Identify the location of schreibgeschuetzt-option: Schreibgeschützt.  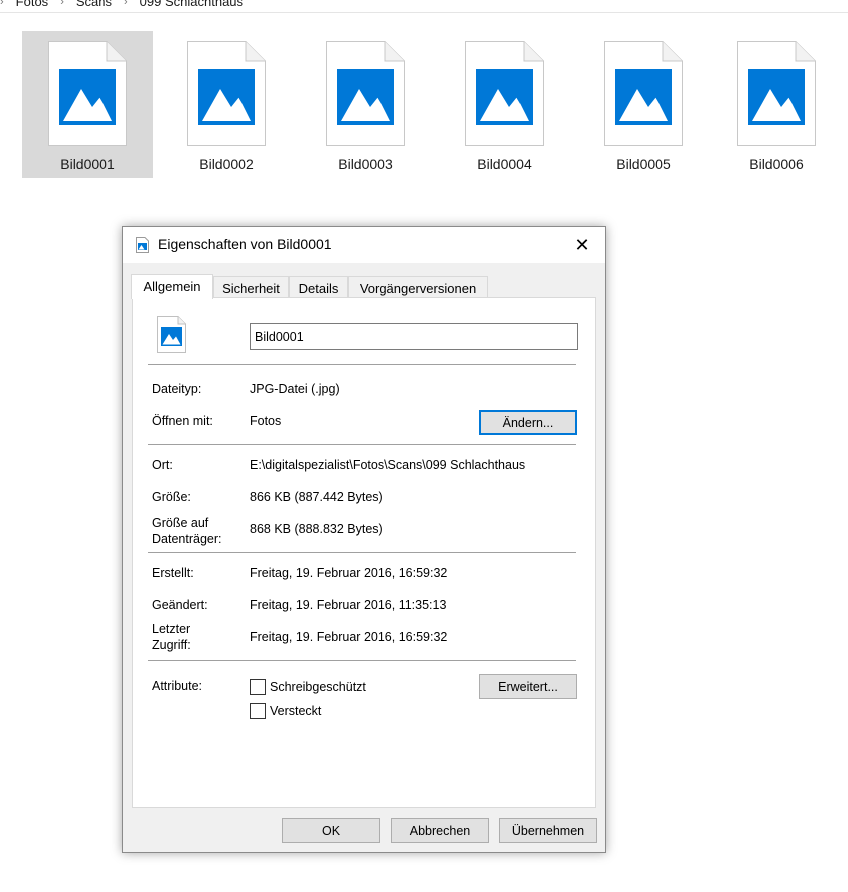
(308, 687).